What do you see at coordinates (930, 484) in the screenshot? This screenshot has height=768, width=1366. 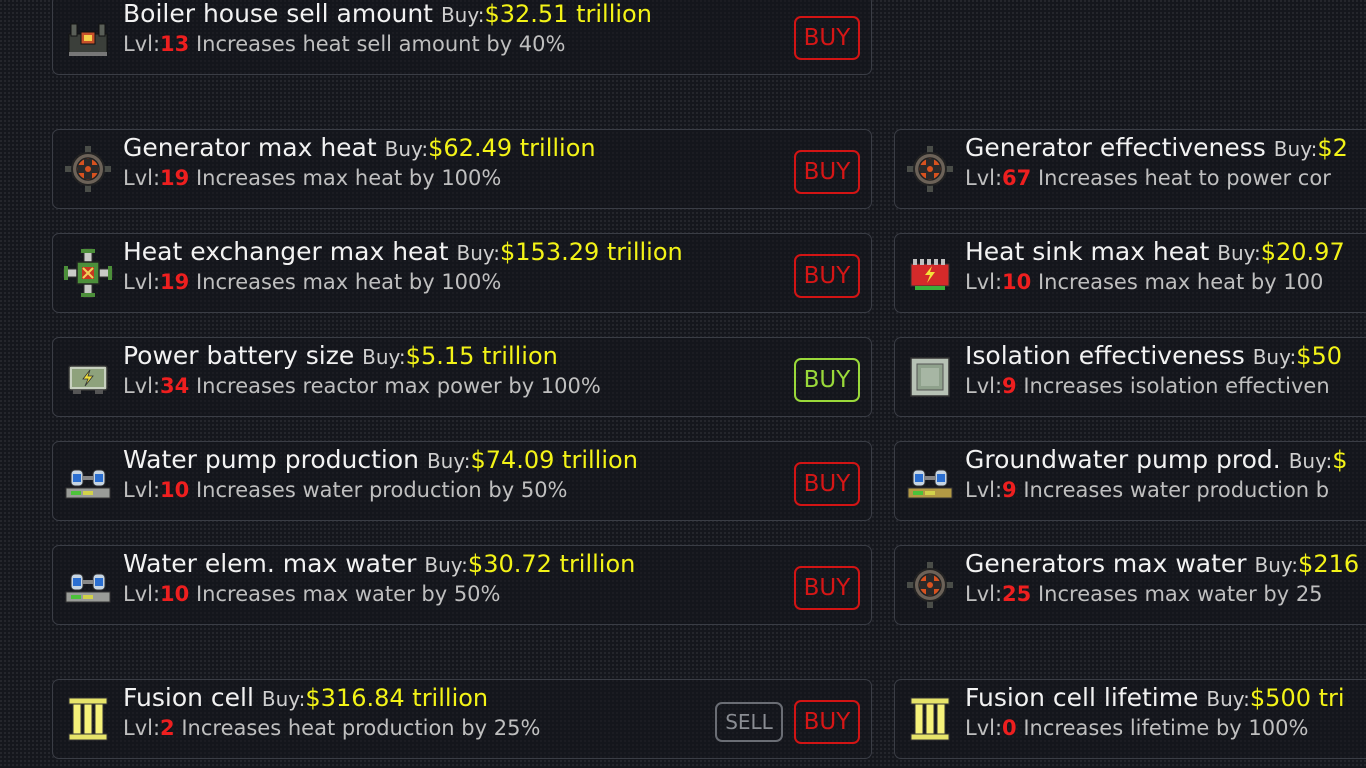 I see `groundwater-pump-icon` at bounding box center [930, 484].